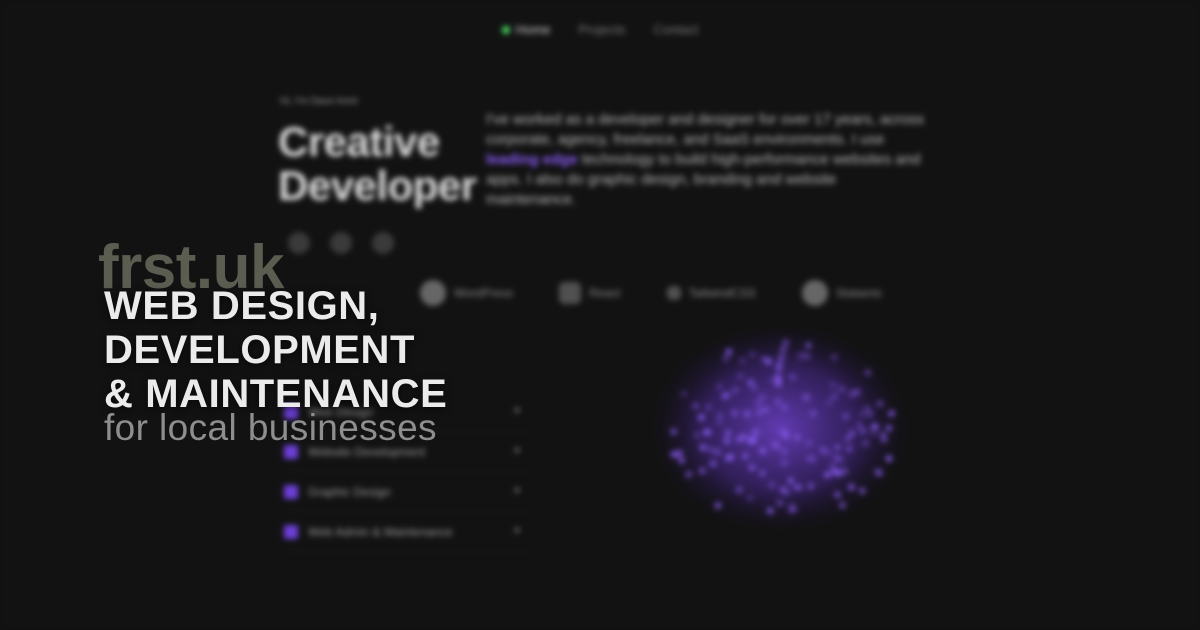 The width and height of the screenshot is (1200, 630). What do you see at coordinates (260, 350) in the screenshot?
I see `headline-line: DEVELOPMENT` at bounding box center [260, 350].